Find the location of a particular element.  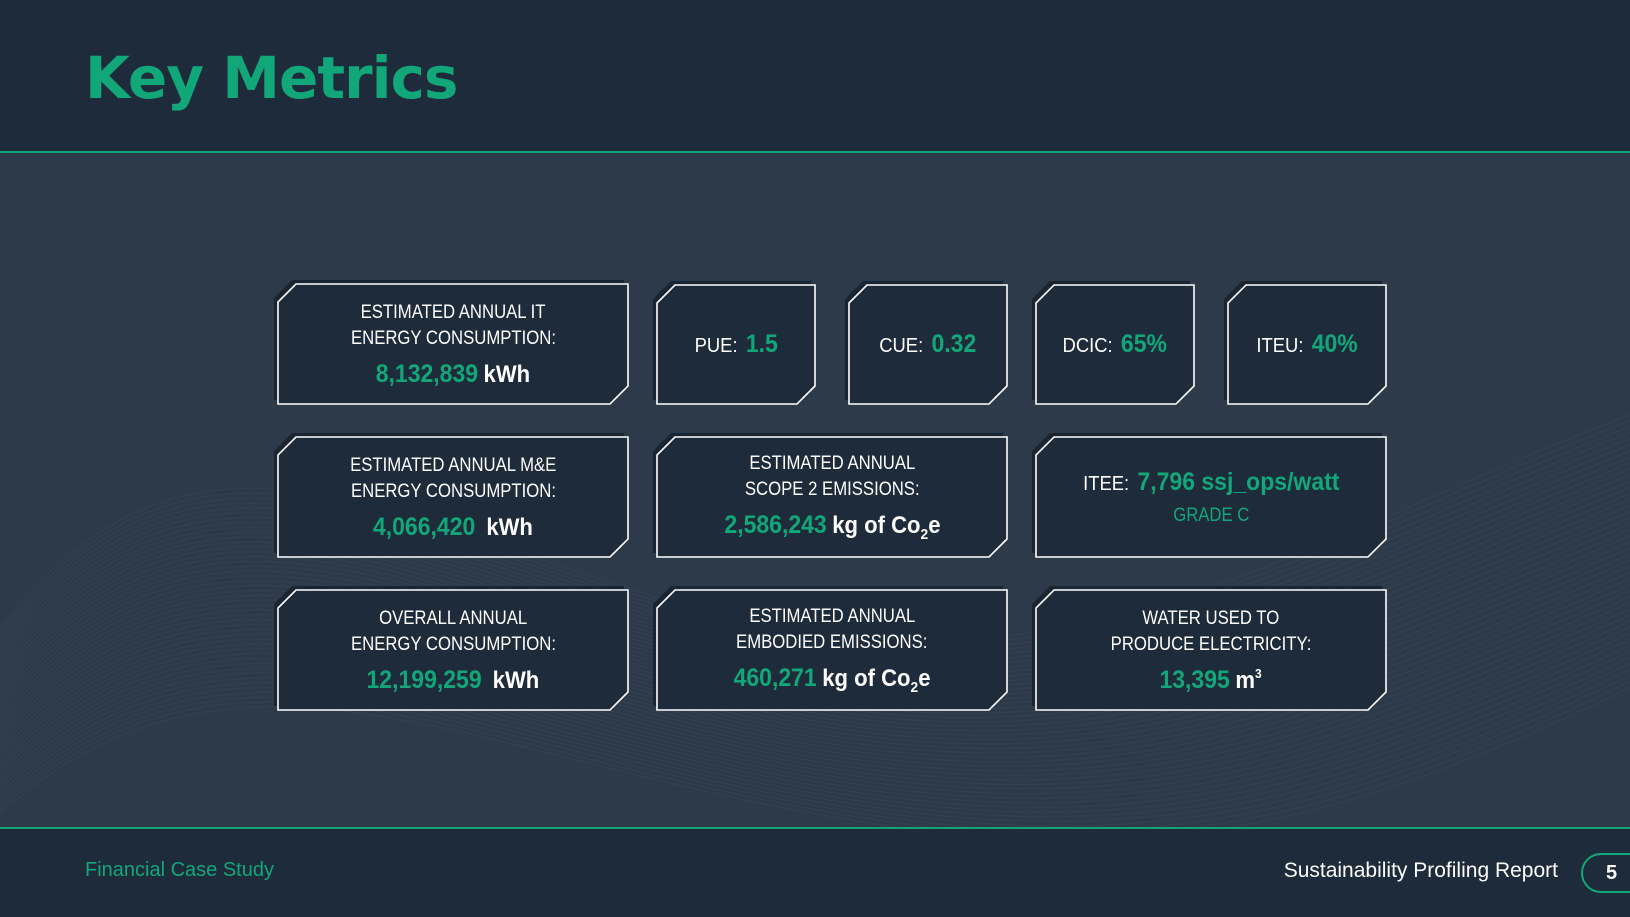

embodied-unit: kg of Co2e is located at coordinates (876, 680).